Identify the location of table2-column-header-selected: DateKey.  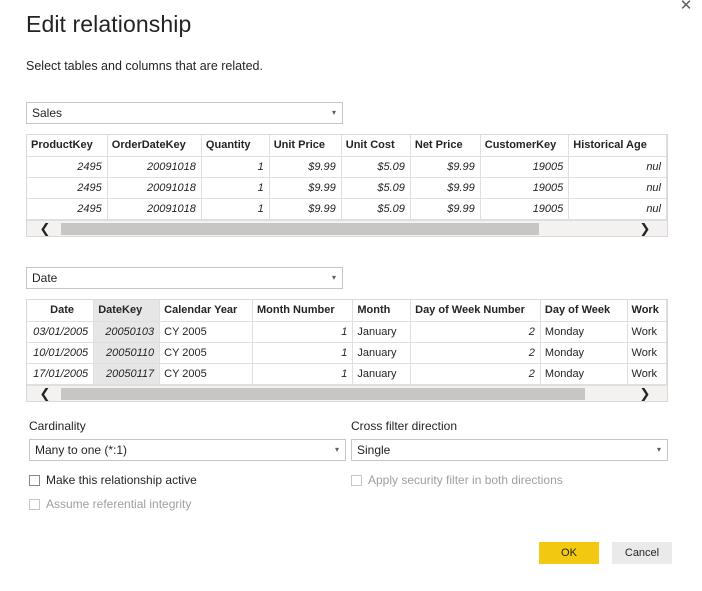
(127, 311).